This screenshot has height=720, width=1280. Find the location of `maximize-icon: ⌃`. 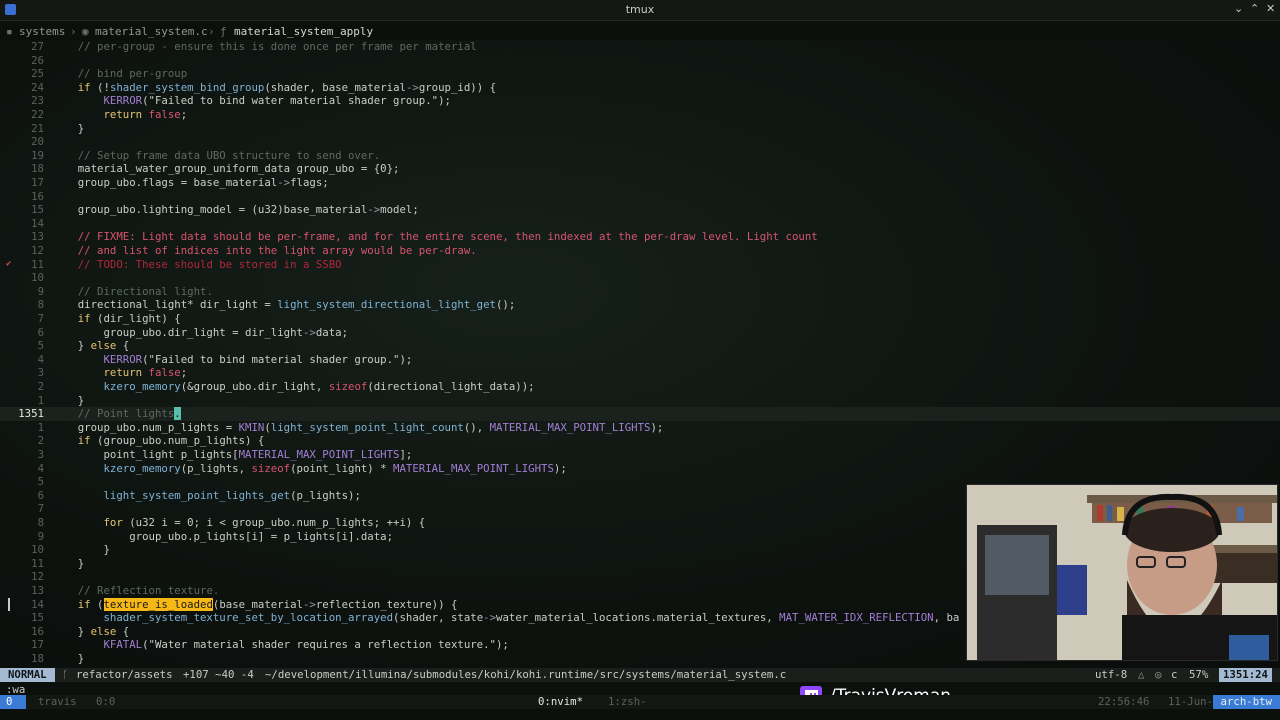

maximize-icon: ⌃ is located at coordinates (1254, 8).